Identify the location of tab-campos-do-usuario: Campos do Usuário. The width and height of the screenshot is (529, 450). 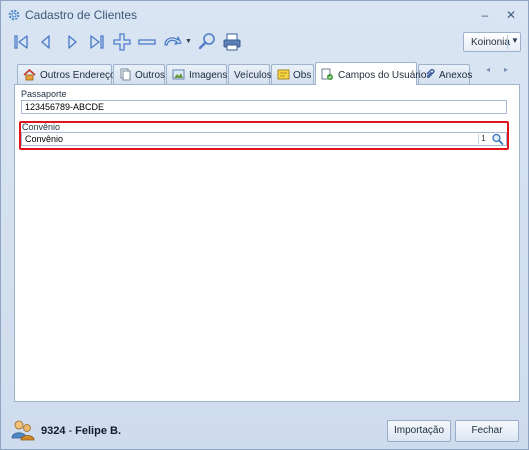
(370, 73).